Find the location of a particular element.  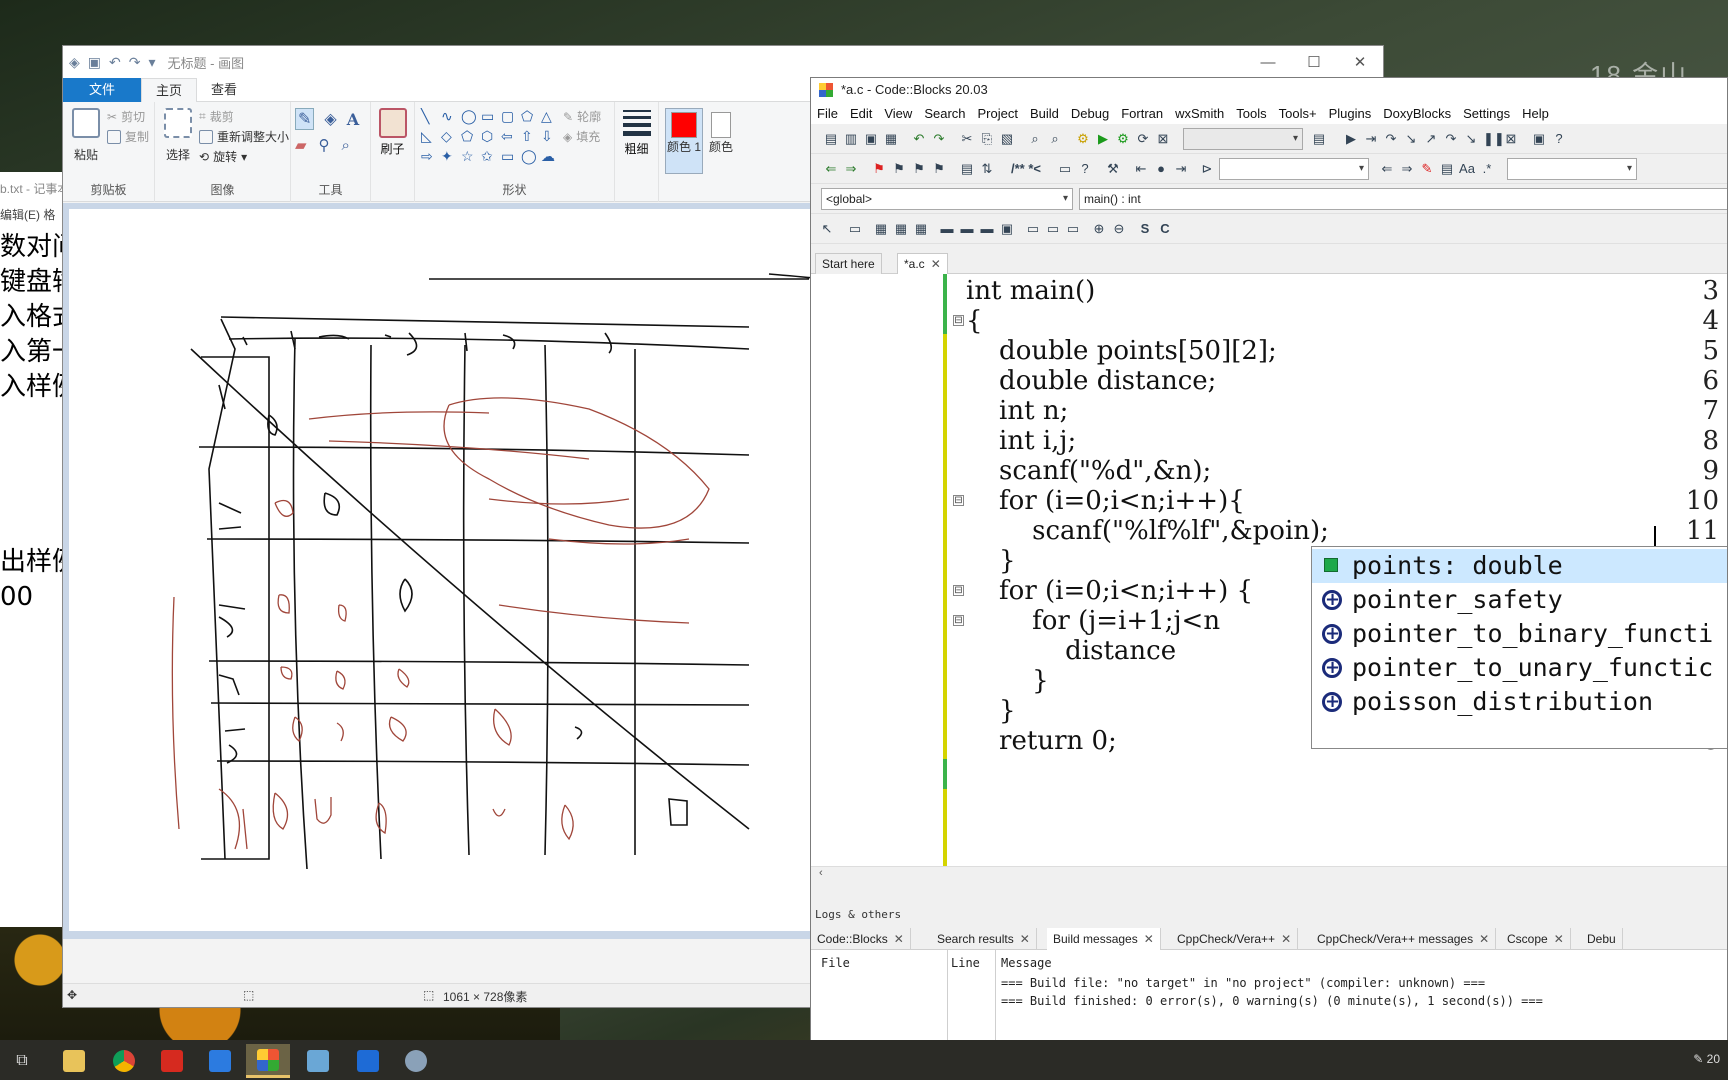

grid-icon: ▦ is located at coordinates (881, 229).